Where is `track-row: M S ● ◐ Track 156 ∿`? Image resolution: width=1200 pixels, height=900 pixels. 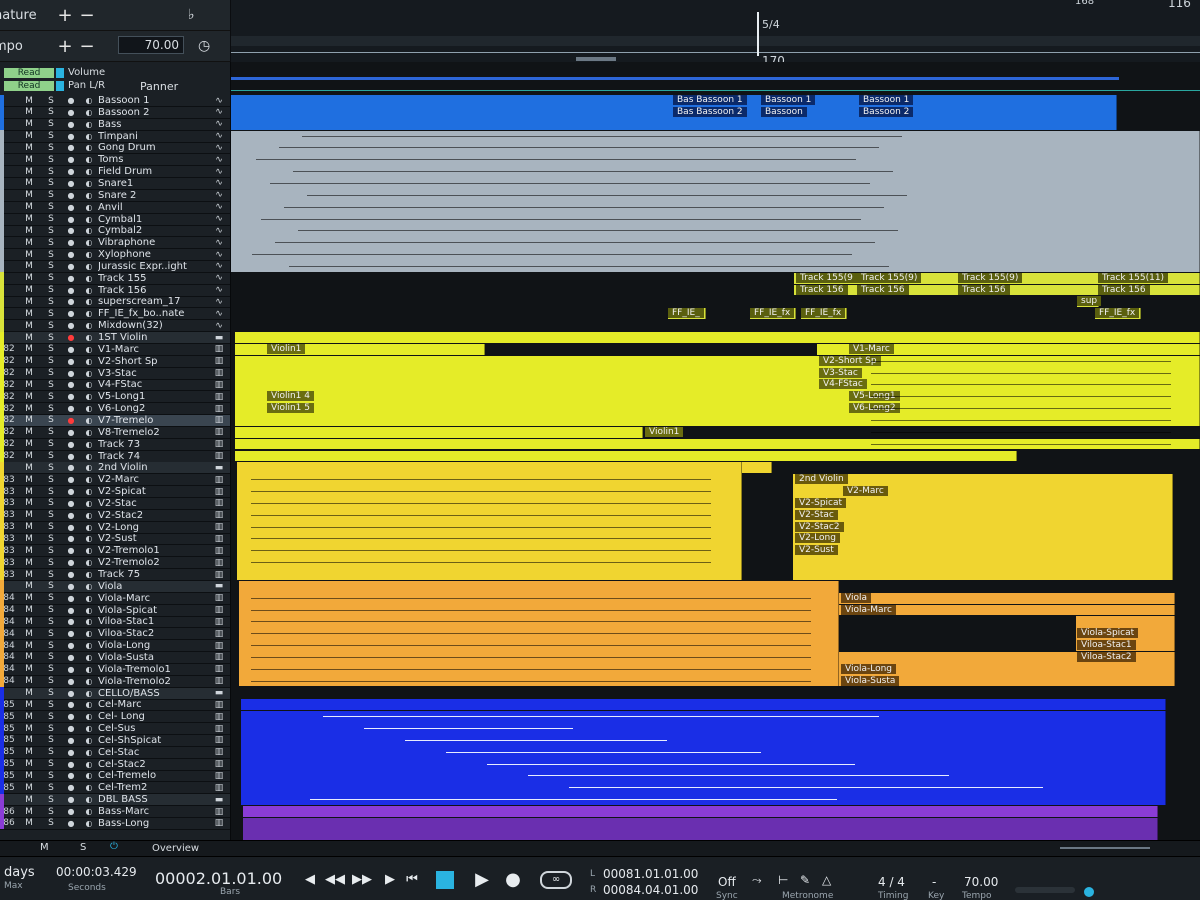
track-row: M S ● ◐ Track 156 ∿ is located at coordinates (115, 290).